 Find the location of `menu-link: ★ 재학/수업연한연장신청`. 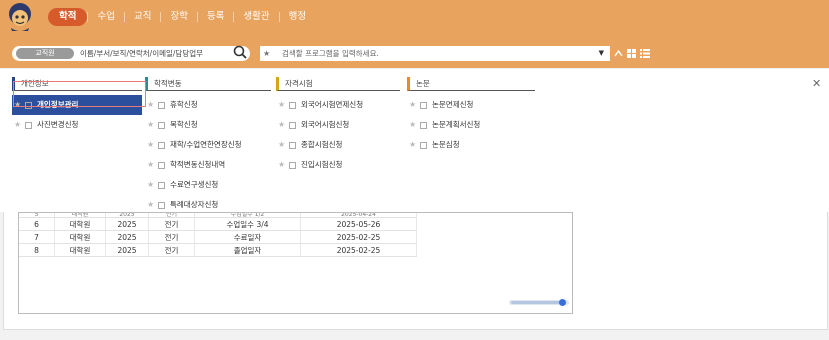

menu-link: ★ 재학/수업연한연장신청 is located at coordinates (208, 145).